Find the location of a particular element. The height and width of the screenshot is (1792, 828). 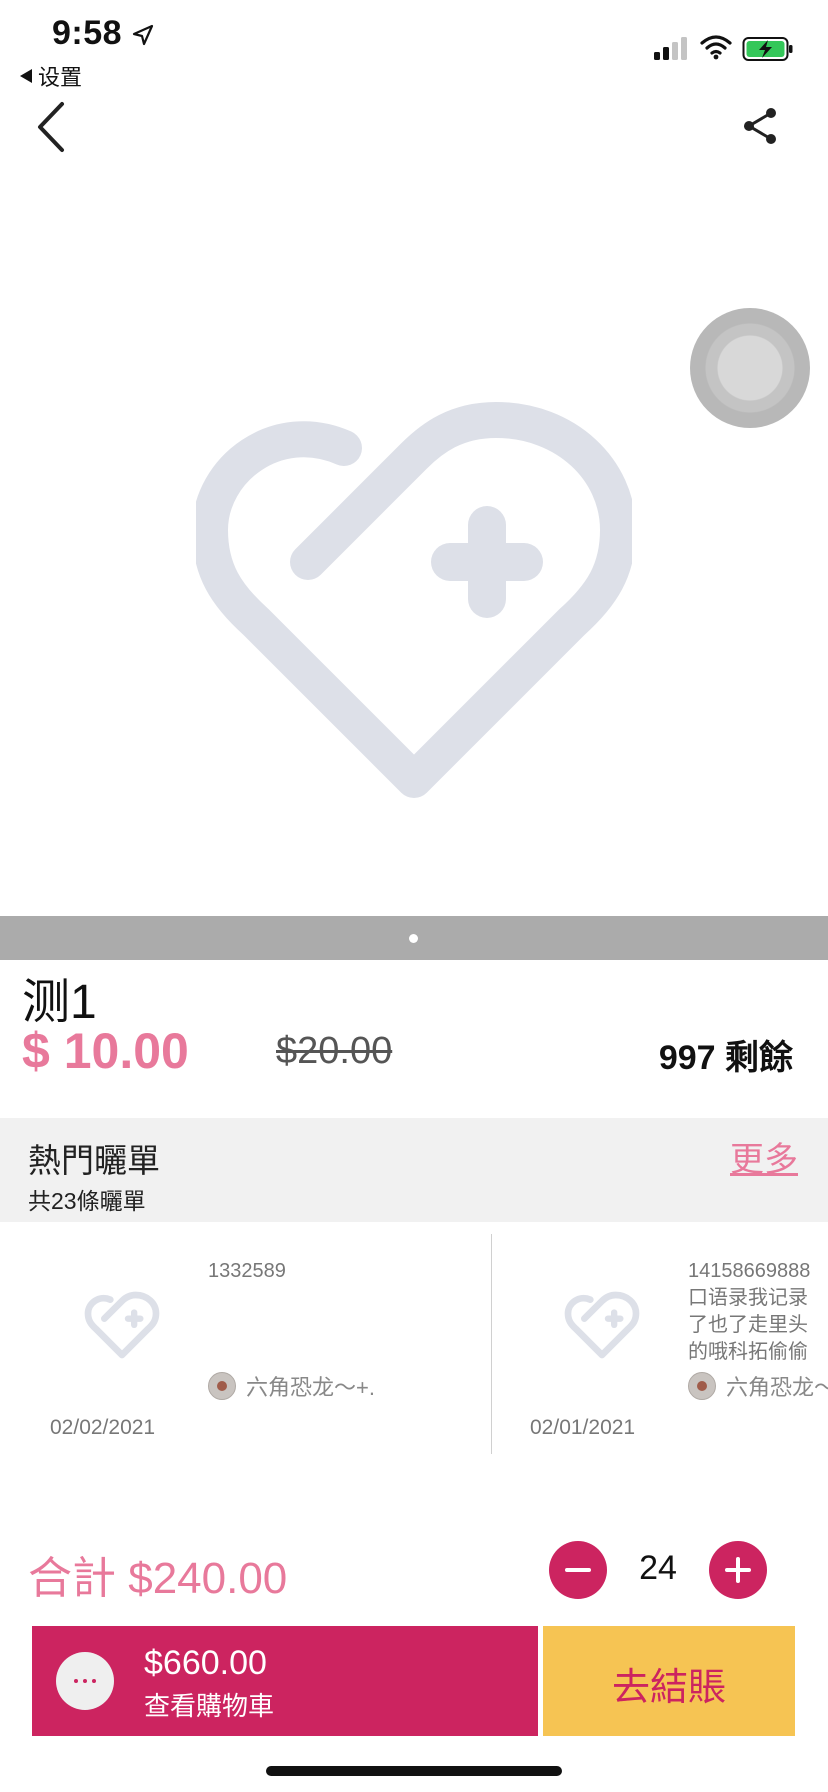

review-user: 六角恐龙～+. is located at coordinates (291, 1386).